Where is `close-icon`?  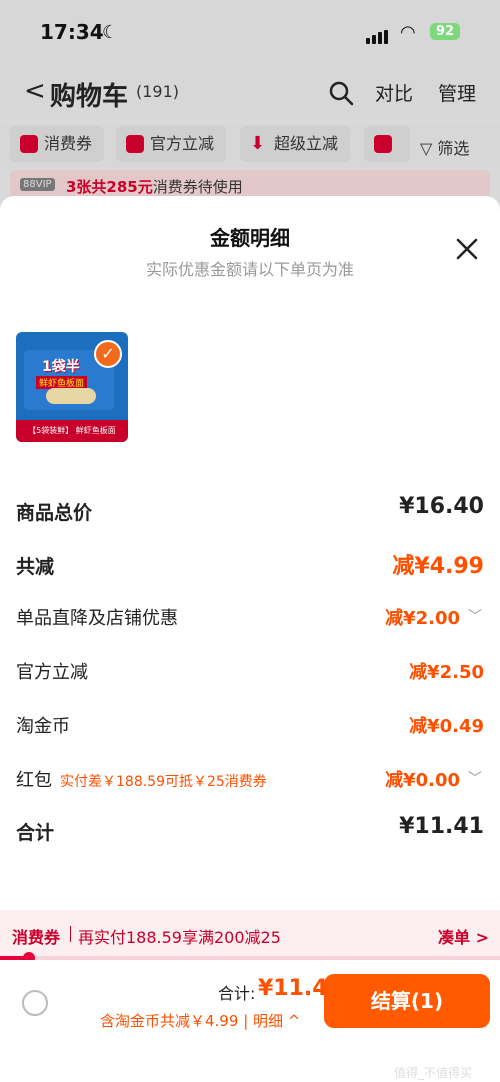 close-icon is located at coordinates (467, 249).